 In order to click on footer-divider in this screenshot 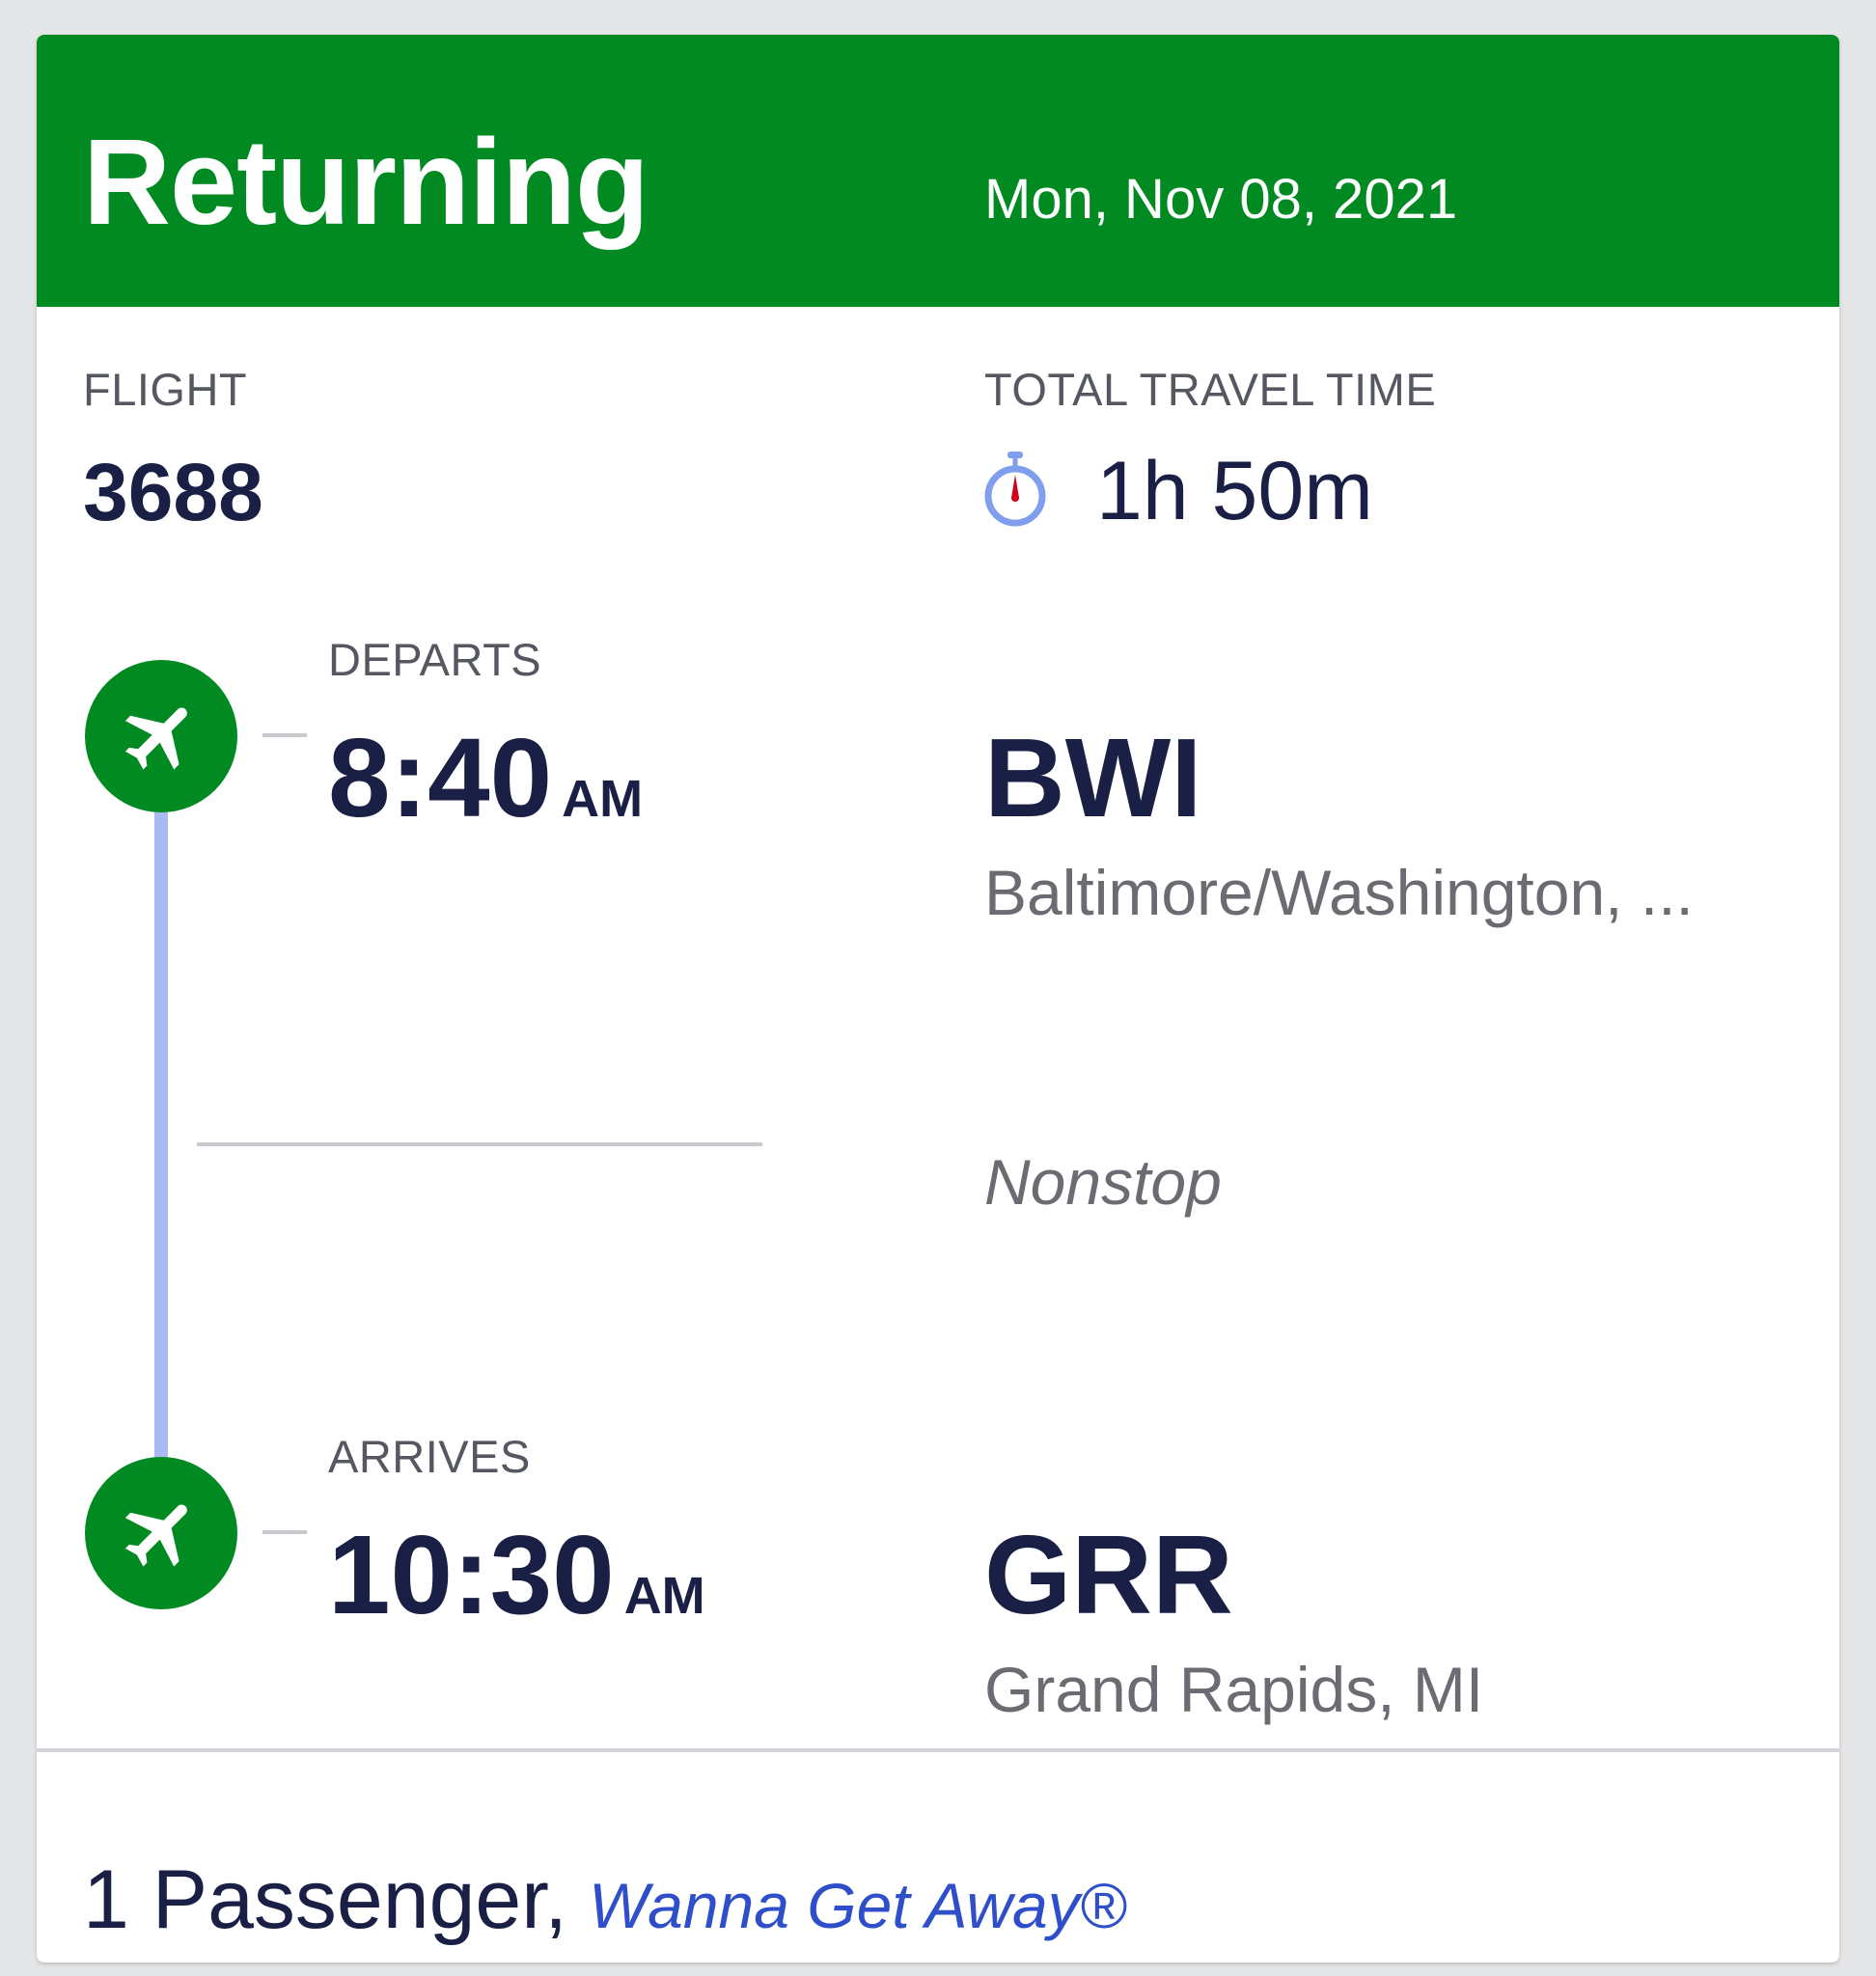, I will do `click(938, 1750)`.